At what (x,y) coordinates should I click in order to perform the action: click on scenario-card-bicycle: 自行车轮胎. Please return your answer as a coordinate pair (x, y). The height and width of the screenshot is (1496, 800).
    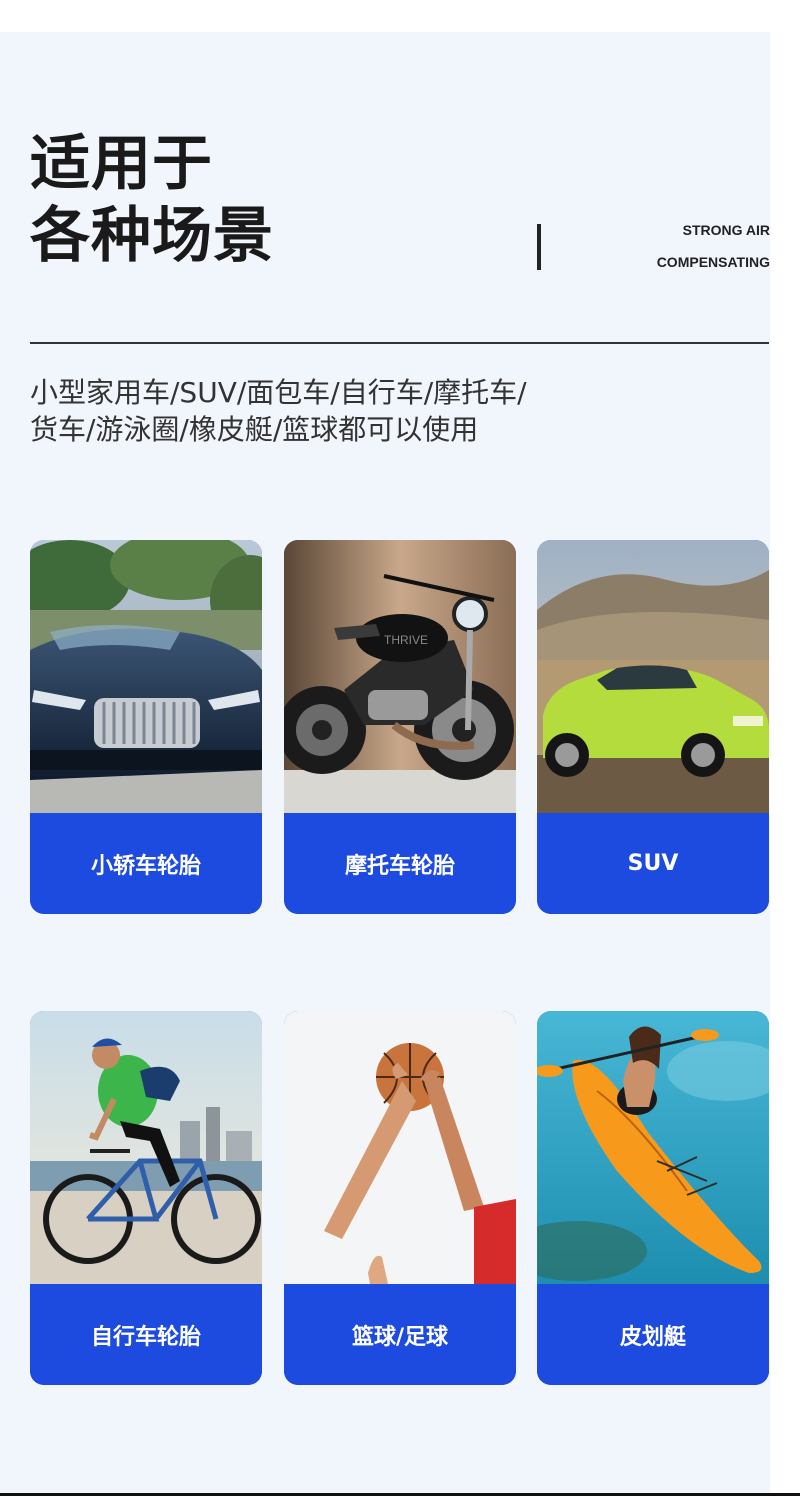
    Looking at the image, I should click on (146, 1198).